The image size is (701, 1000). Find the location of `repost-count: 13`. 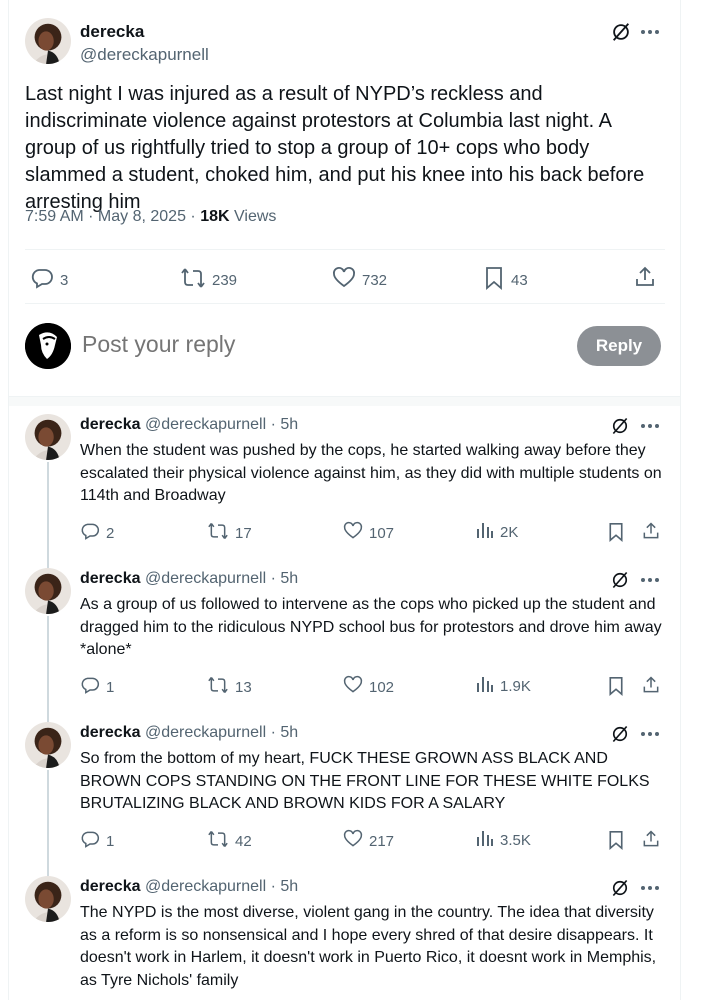

repost-count: 13 is located at coordinates (243, 687).